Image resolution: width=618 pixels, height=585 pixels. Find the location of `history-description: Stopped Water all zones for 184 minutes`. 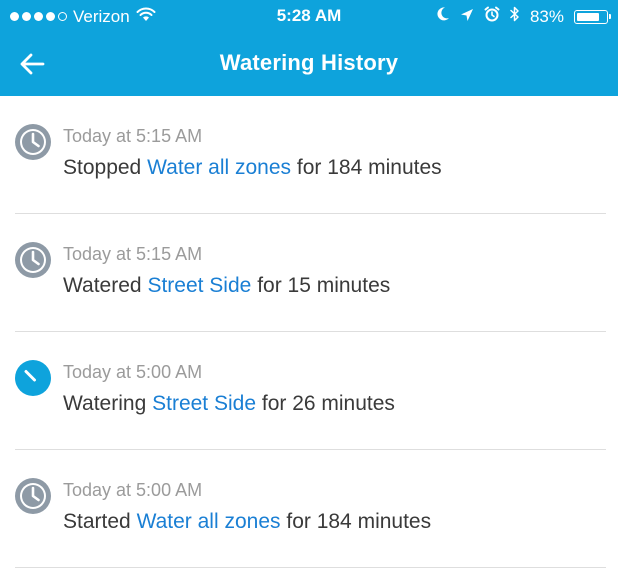

history-description: Stopped Water all zones for 184 minutes is located at coordinates (252, 168).